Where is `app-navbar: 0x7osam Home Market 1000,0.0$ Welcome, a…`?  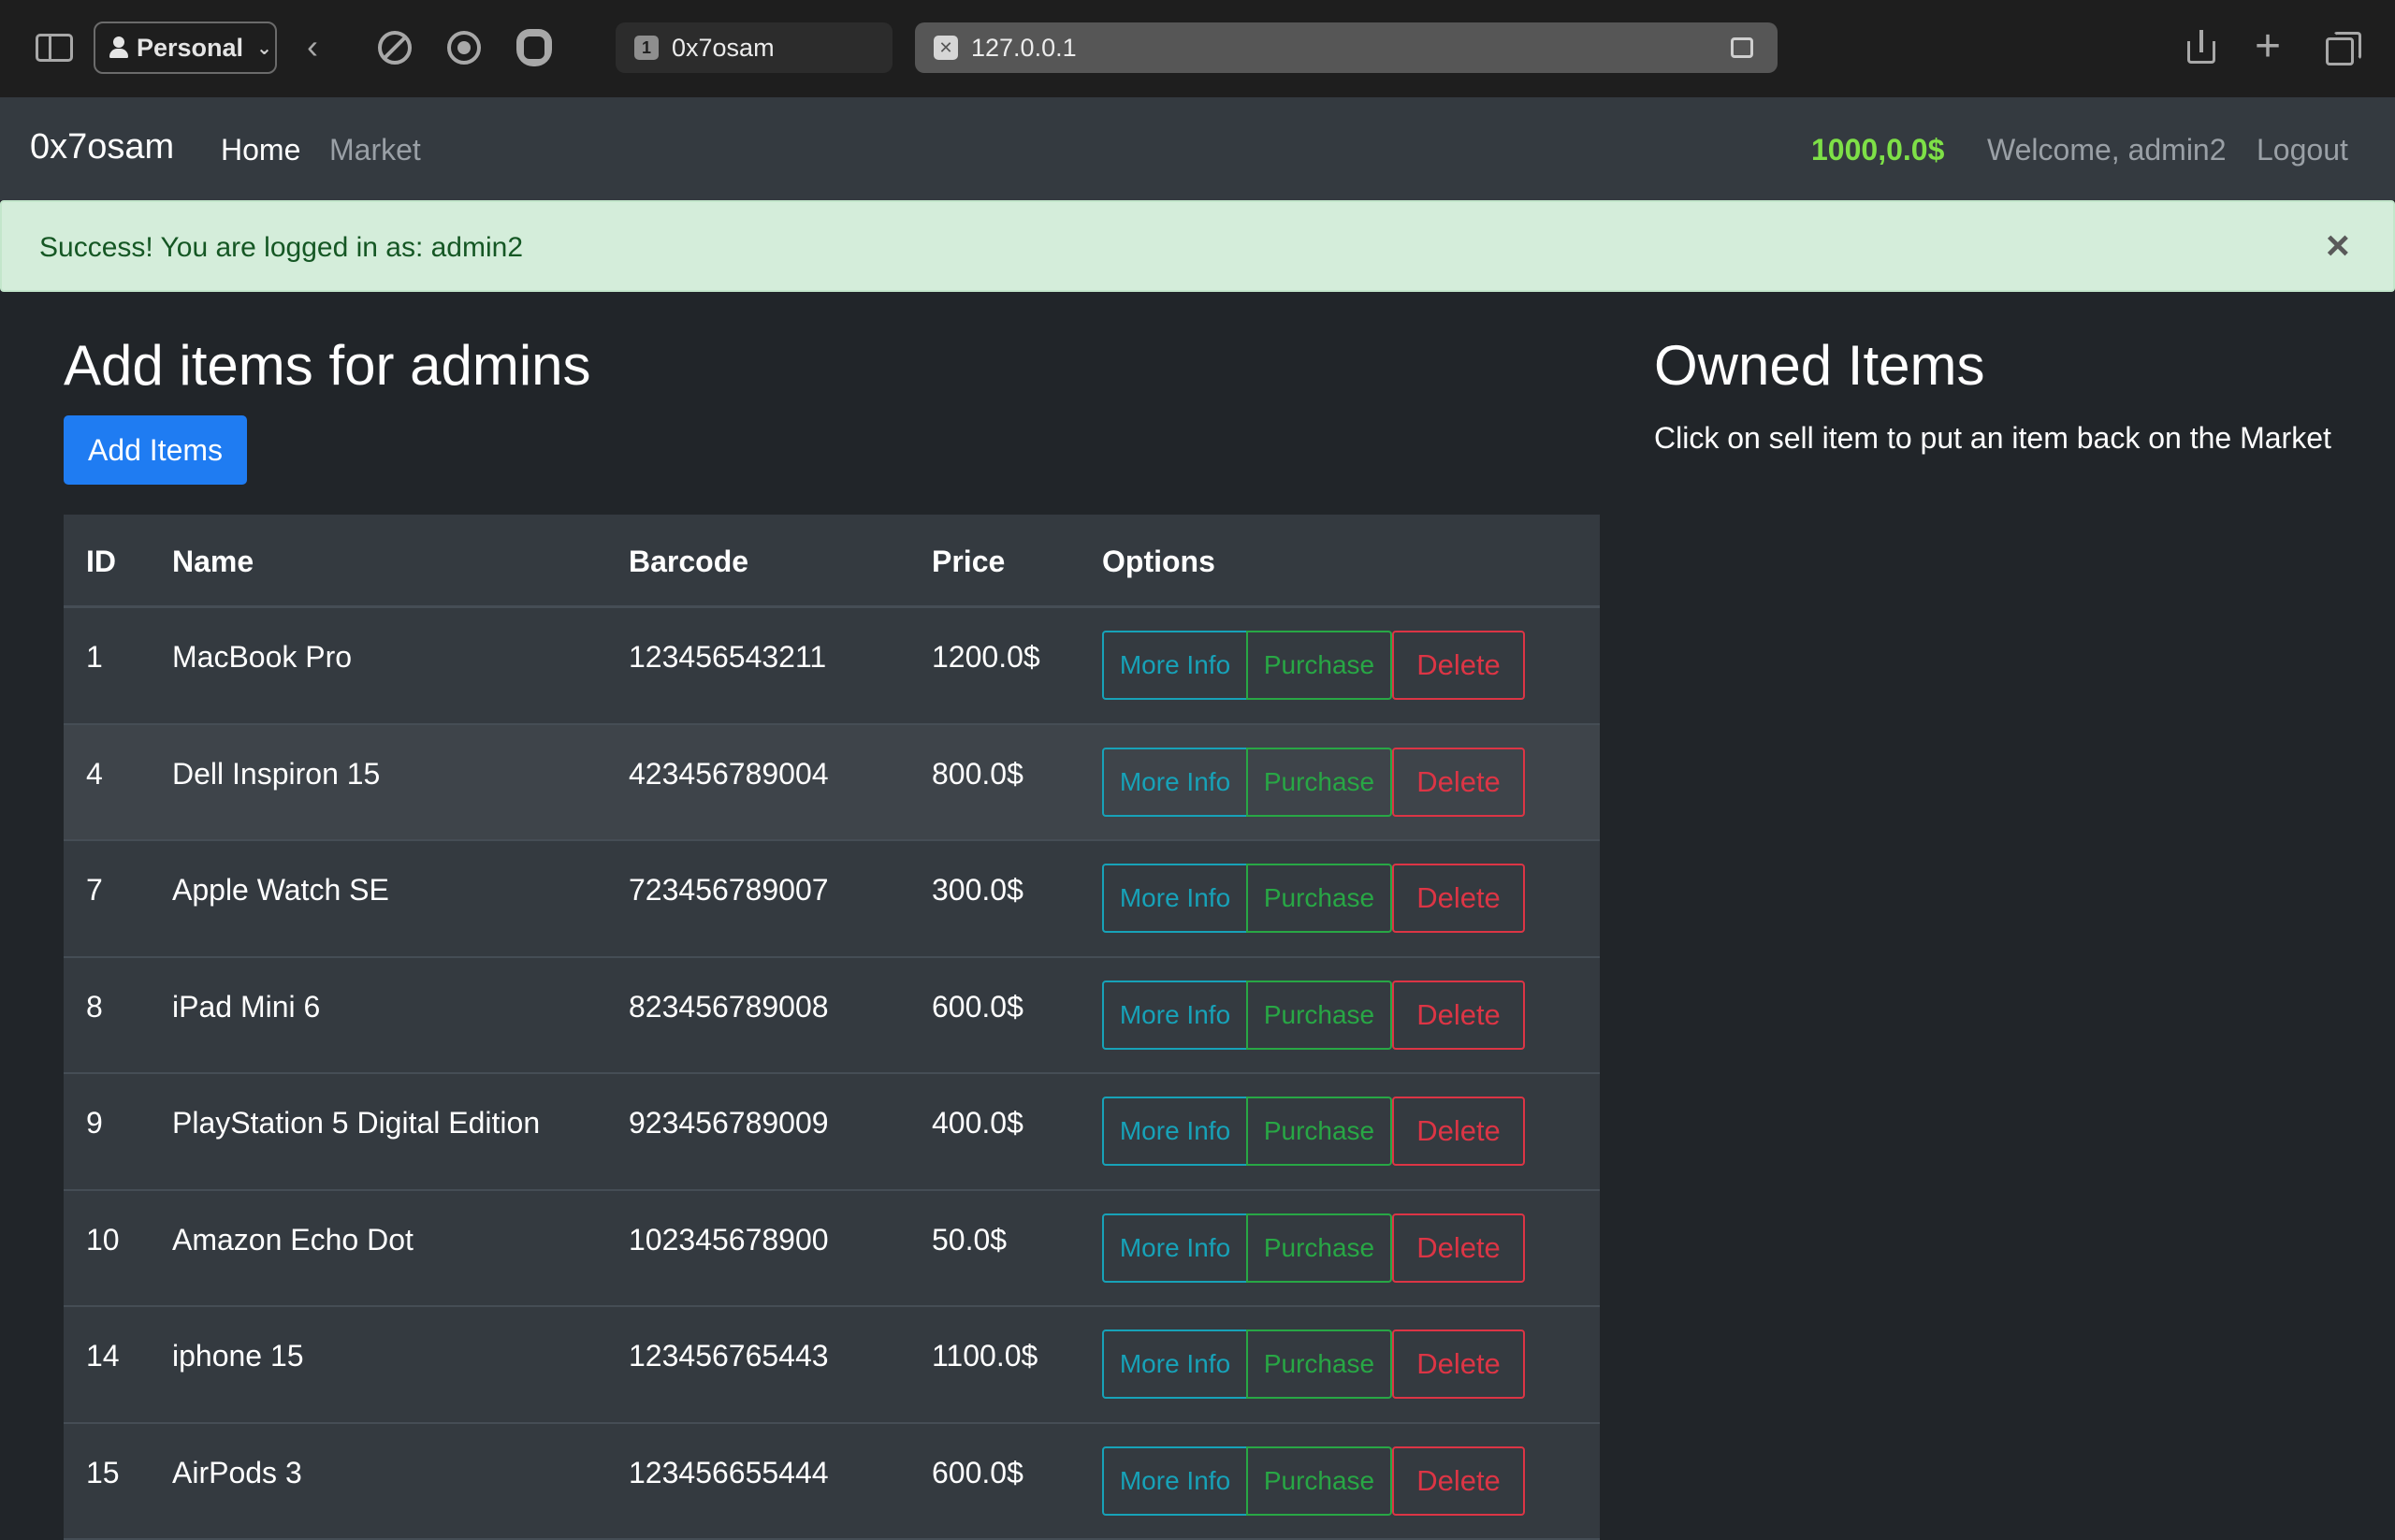 app-navbar: 0x7osam Home Market 1000,0.0$ Welcome, a… is located at coordinates (1197, 149).